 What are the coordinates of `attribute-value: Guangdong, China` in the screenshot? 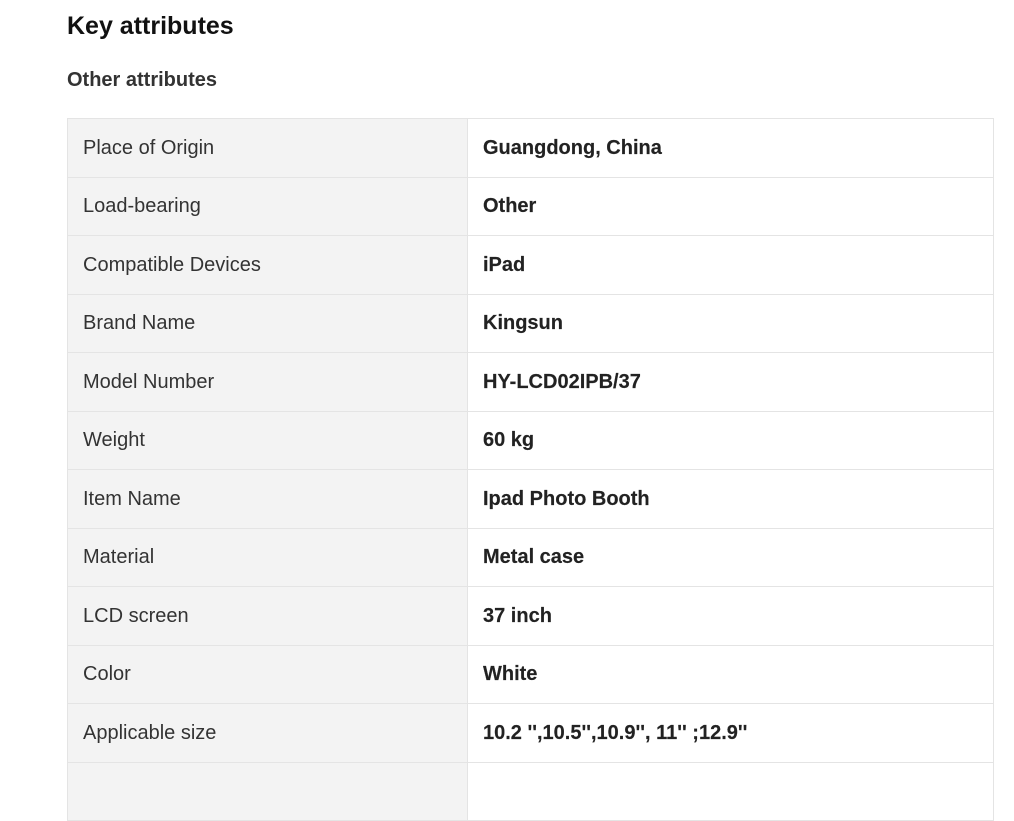 It's located at (730, 148).